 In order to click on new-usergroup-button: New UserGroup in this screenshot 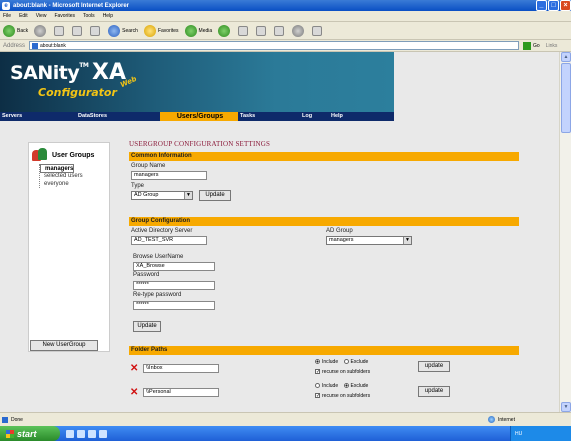, I will do `click(64, 345)`.